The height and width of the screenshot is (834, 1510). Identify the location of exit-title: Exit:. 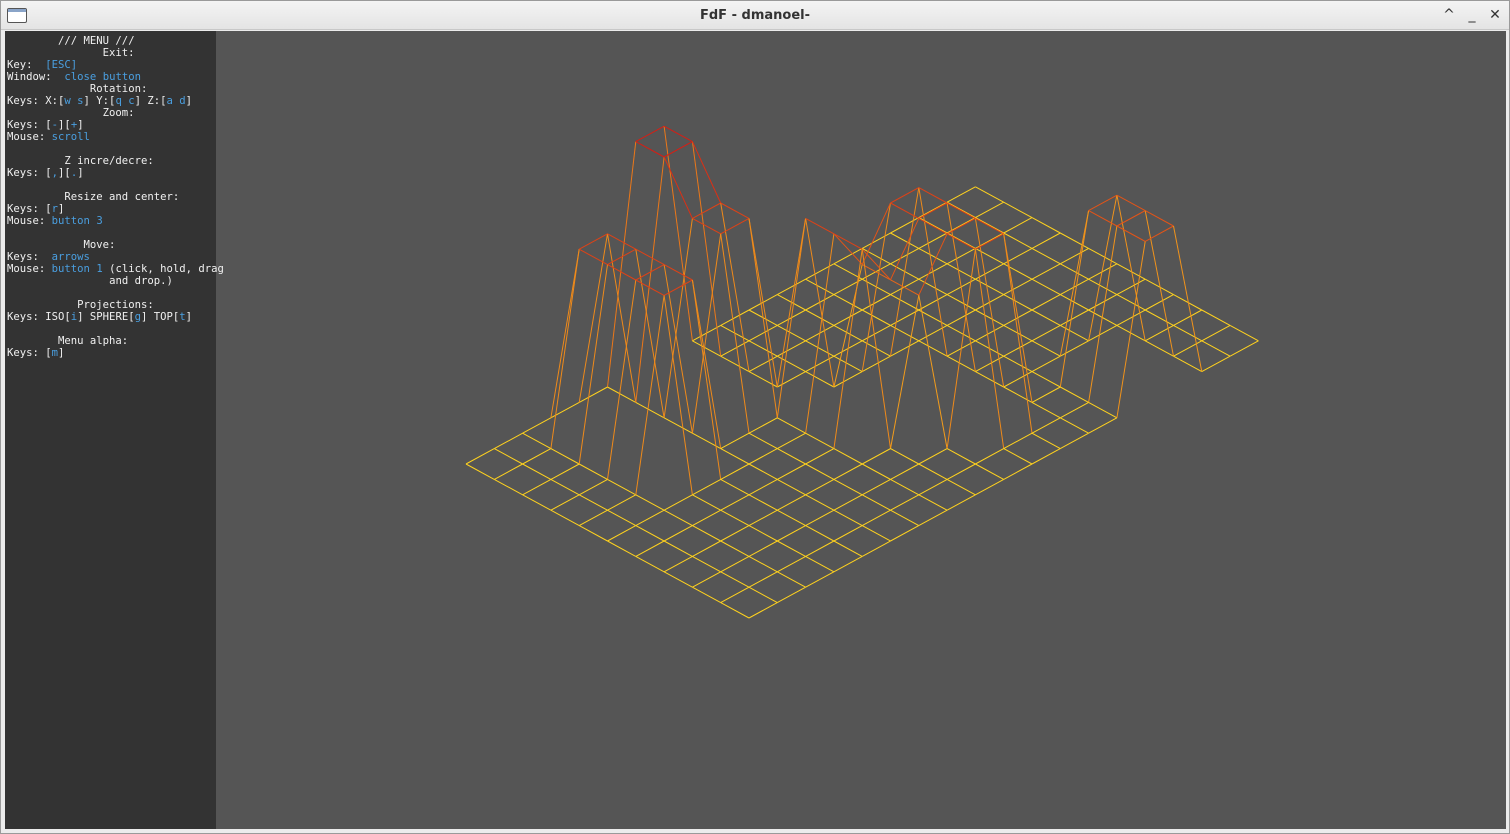
(118, 53).